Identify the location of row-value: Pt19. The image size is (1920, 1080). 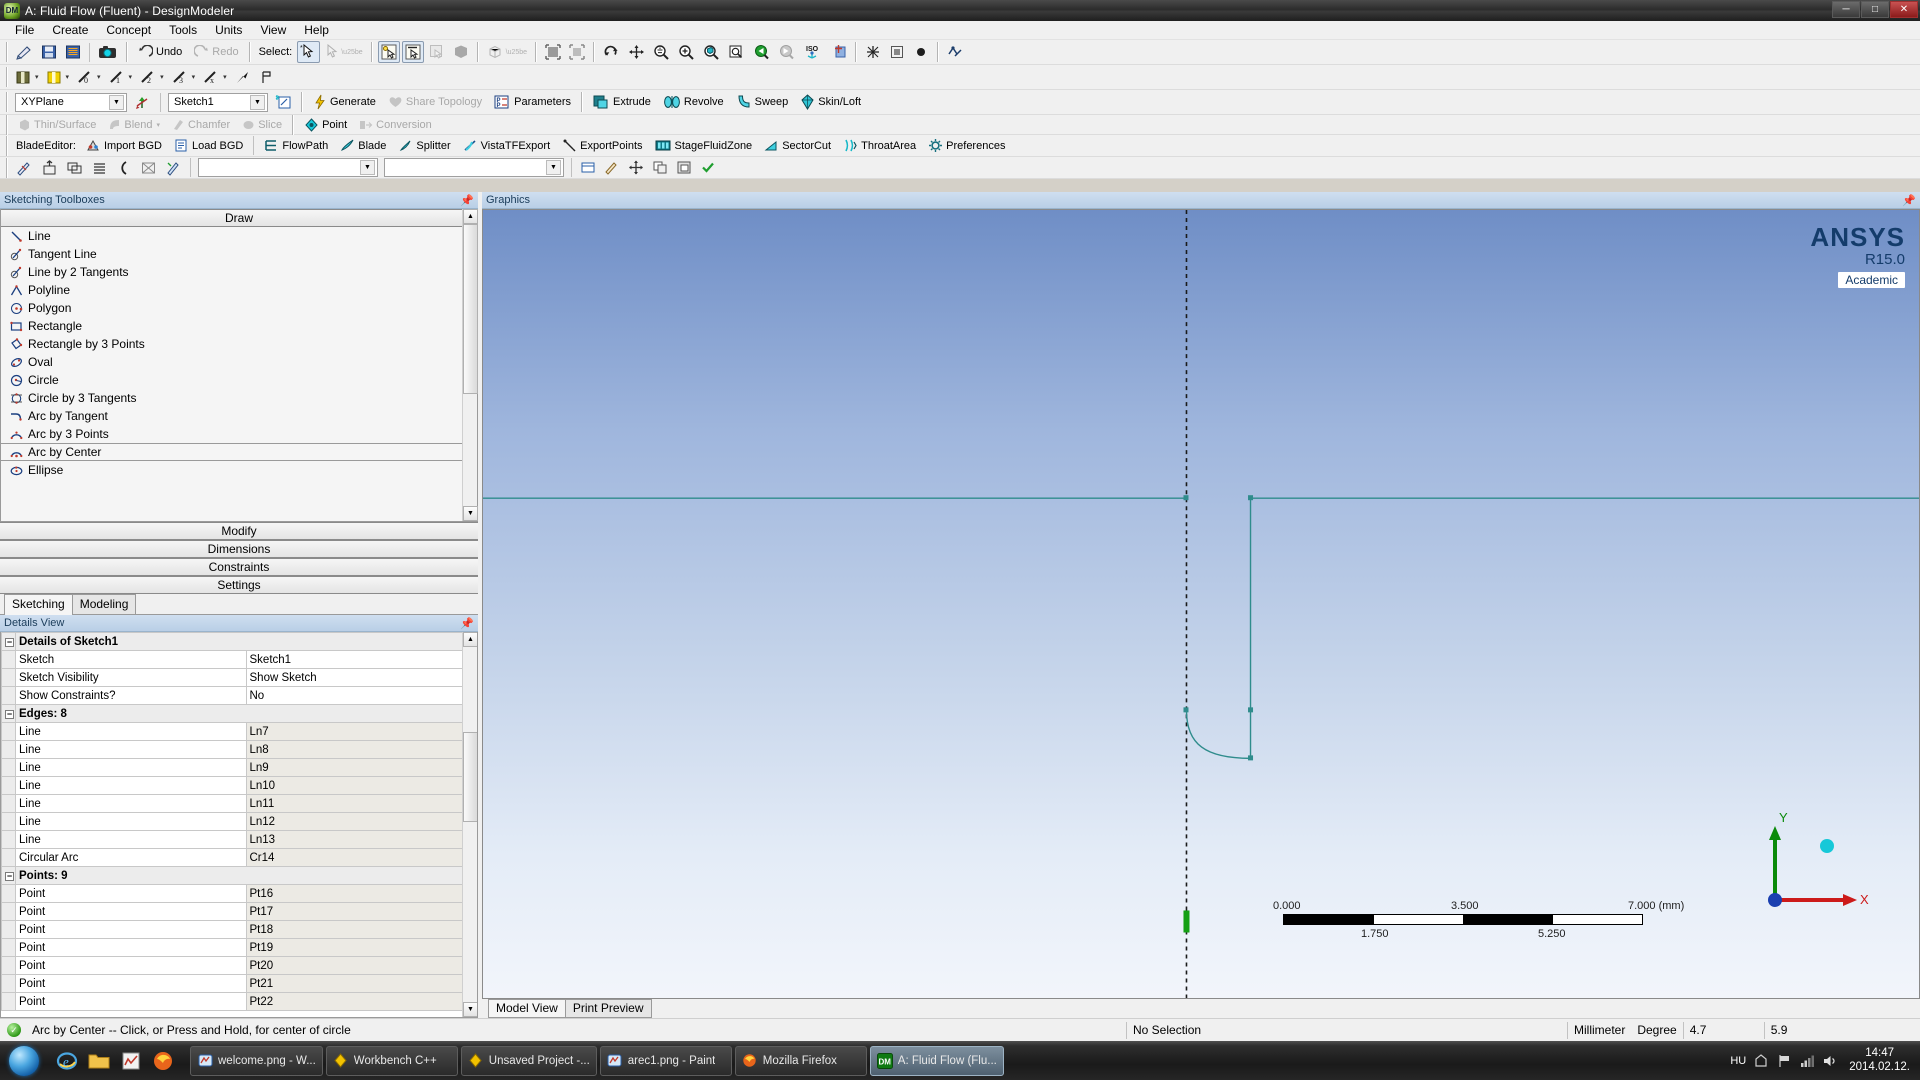
(361, 947).